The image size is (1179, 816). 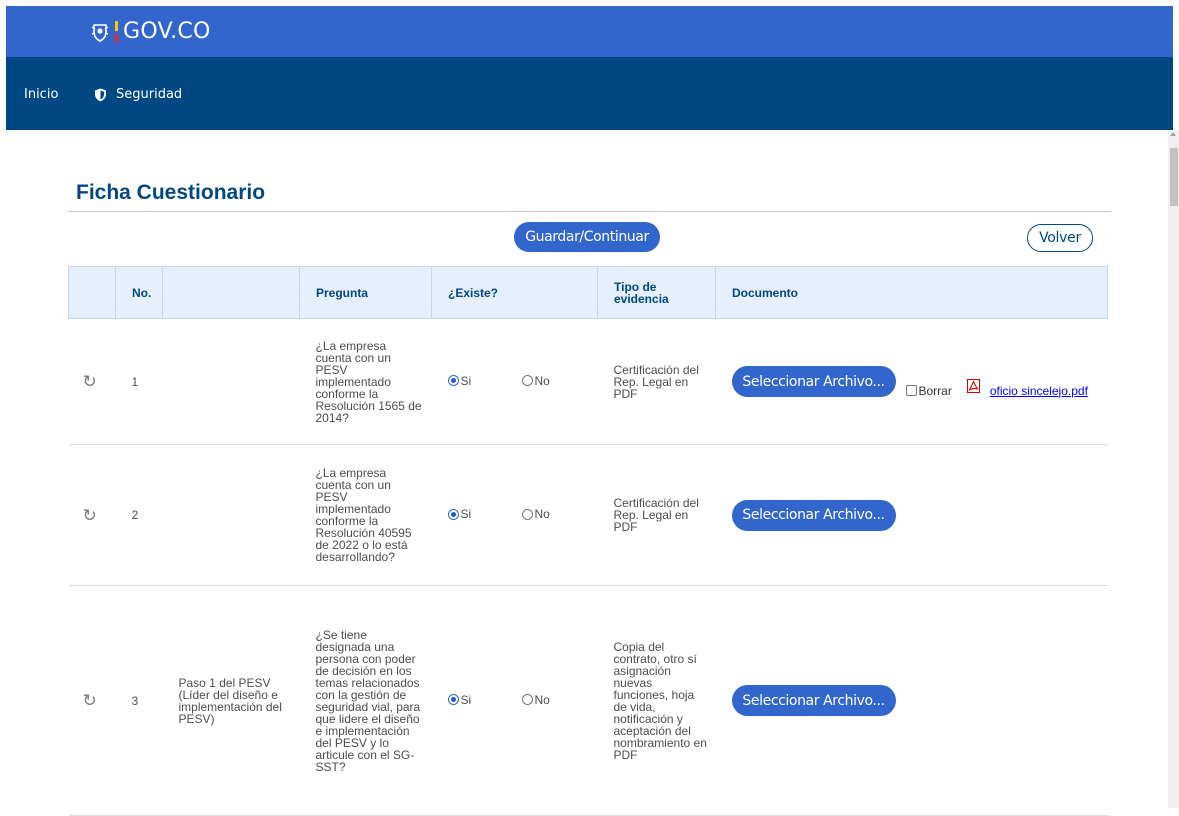 I want to click on title-divider, so click(x=589, y=211).